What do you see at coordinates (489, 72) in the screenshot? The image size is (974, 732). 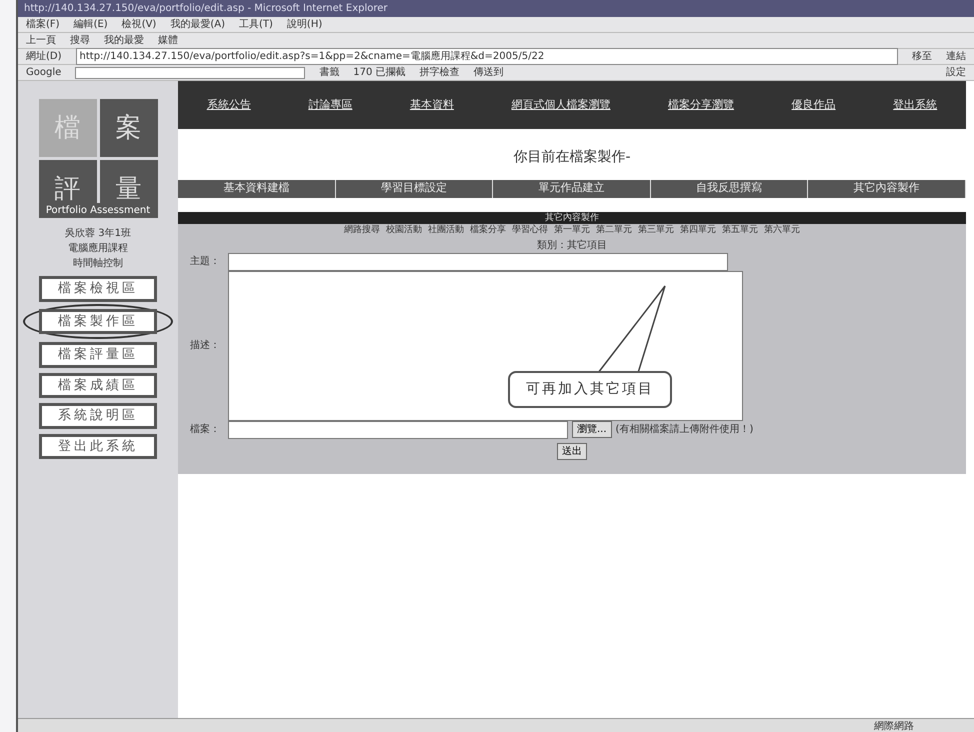 I see `google-toolbar-button: 傳送到` at bounding box center [489, 72].